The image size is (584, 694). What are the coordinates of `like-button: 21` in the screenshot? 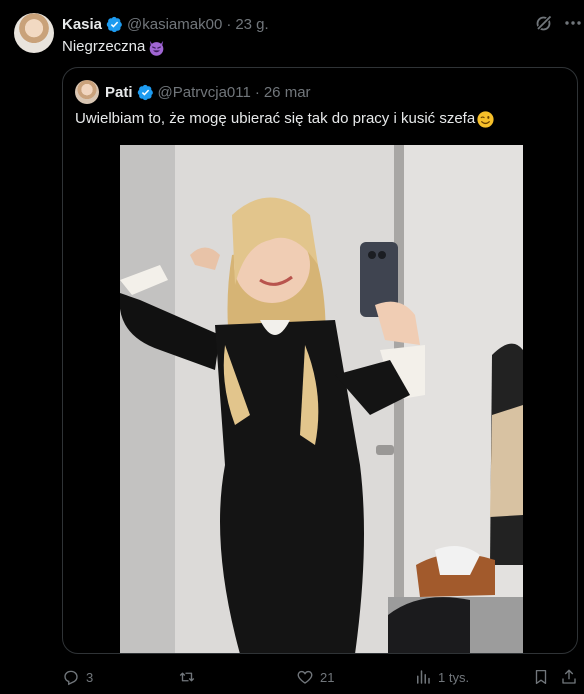 It's located at (315, 677).